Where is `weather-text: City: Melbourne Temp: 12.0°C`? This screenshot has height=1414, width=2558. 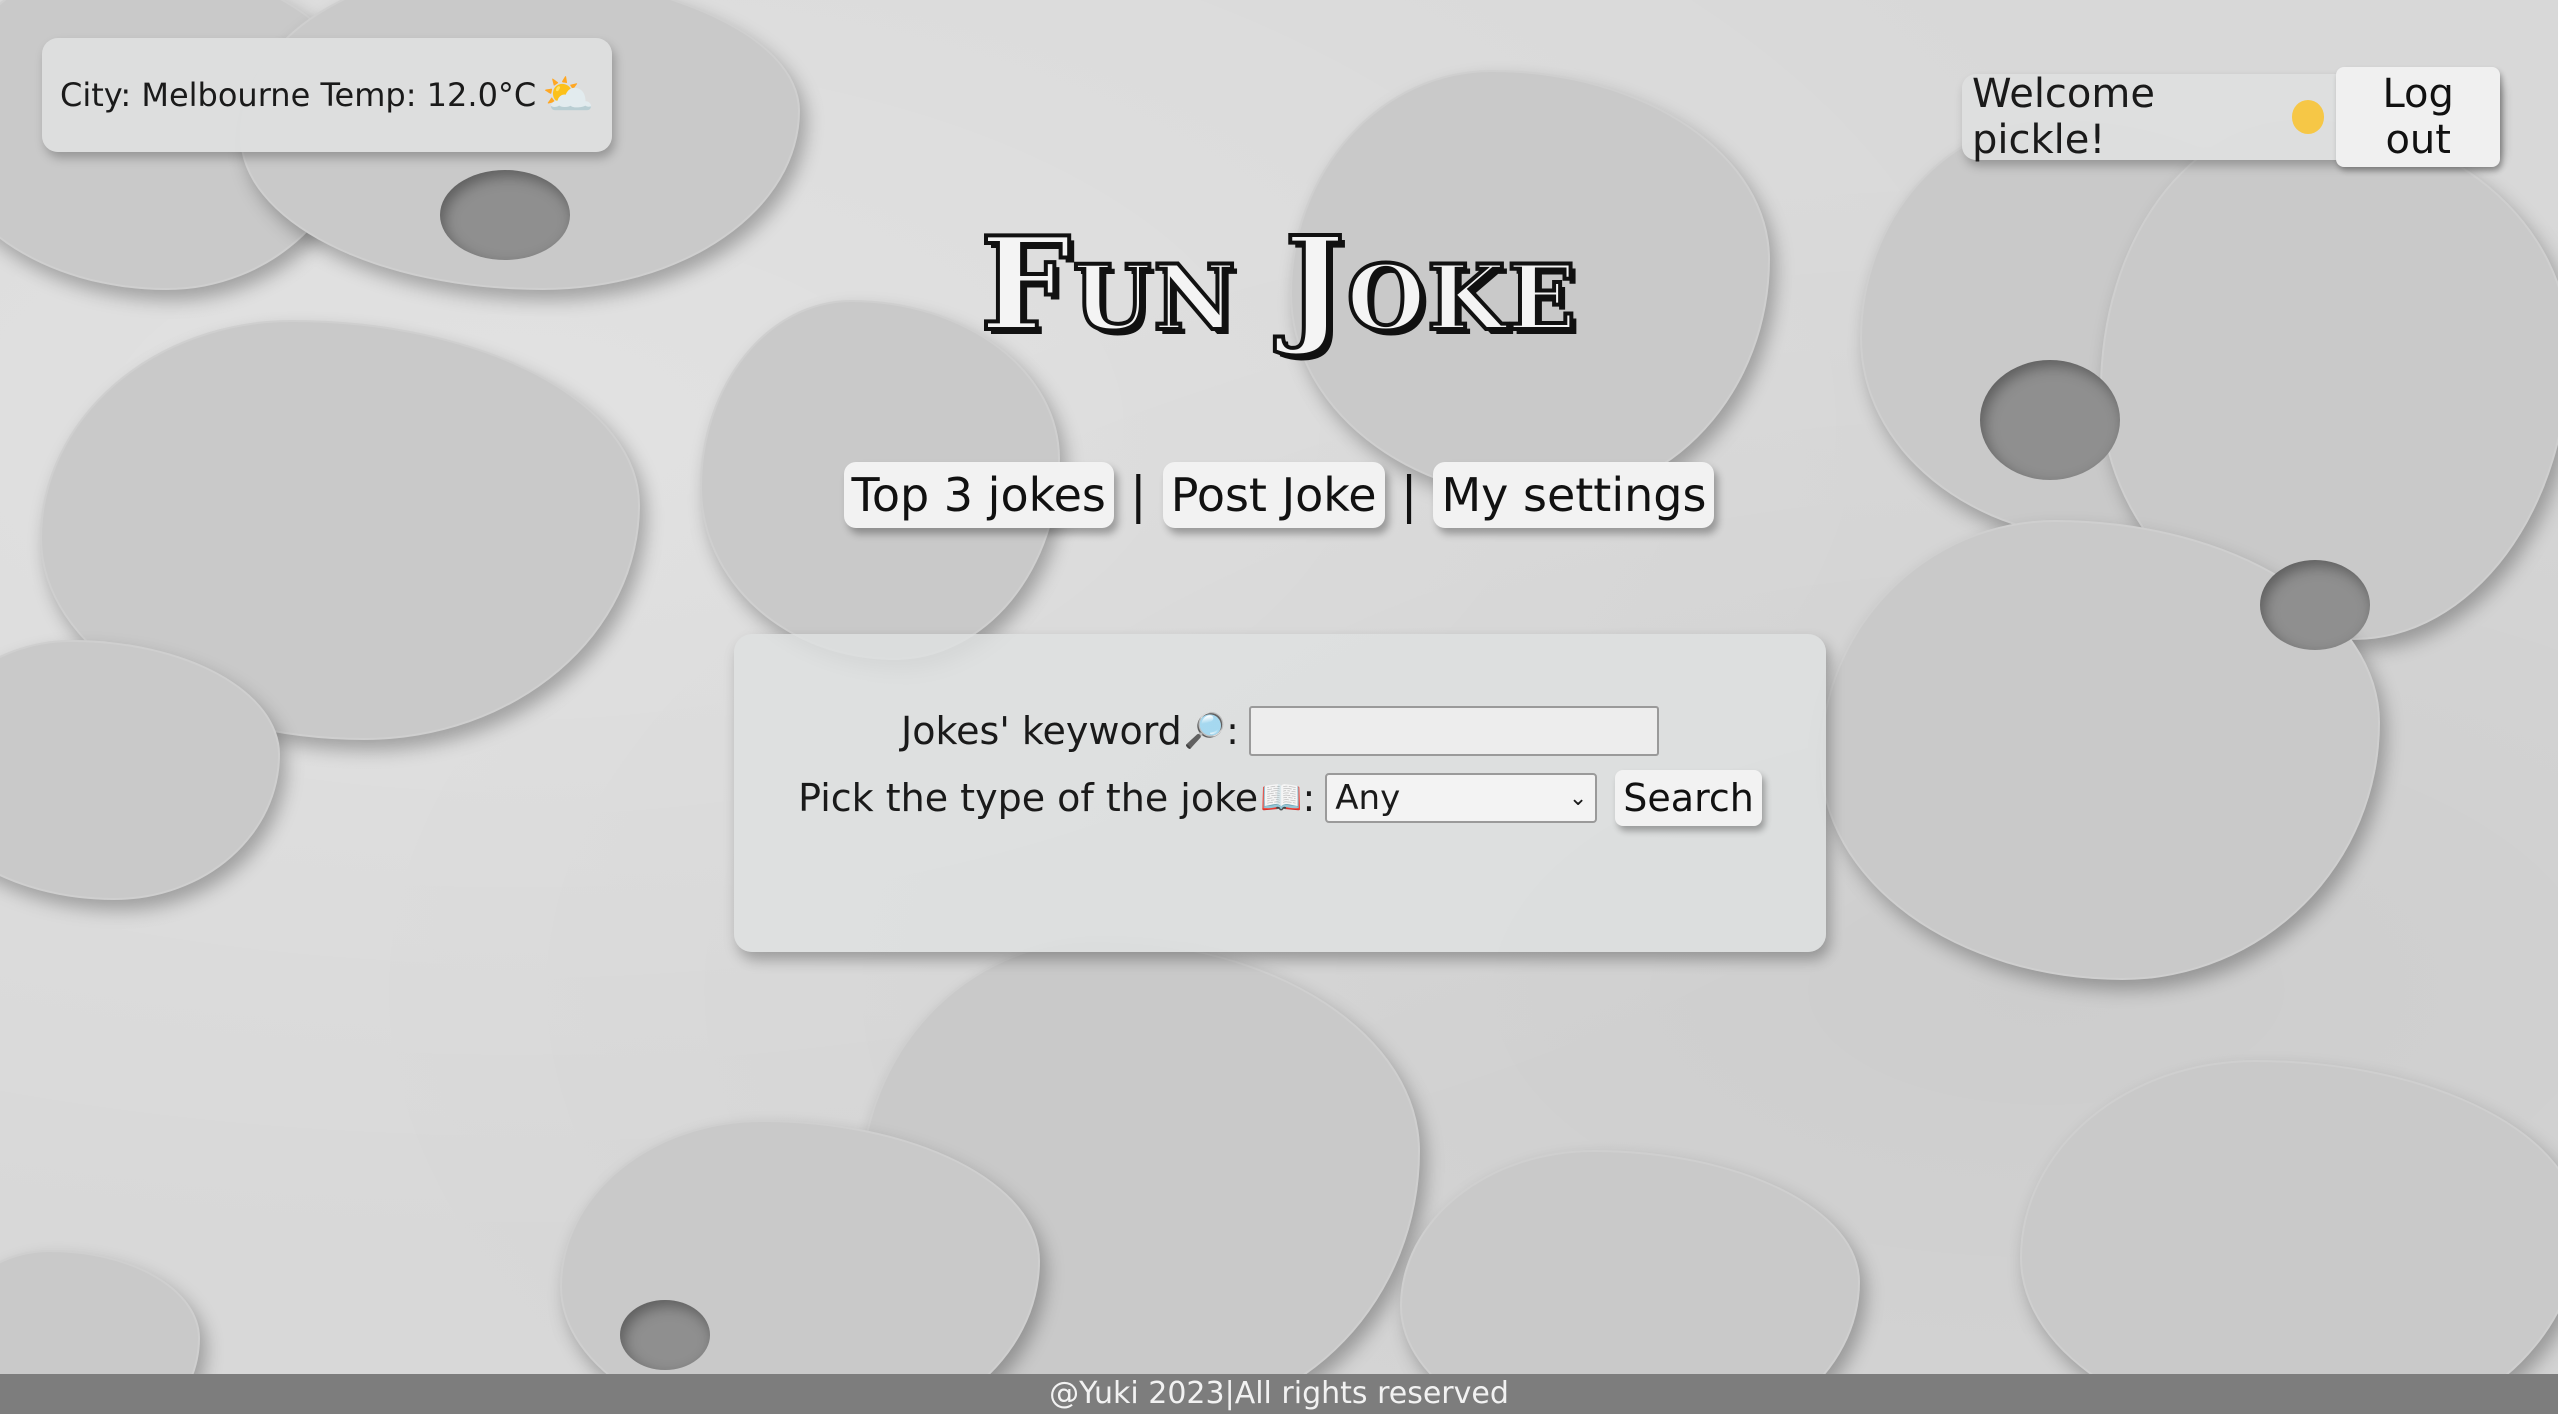
weather-text: City: Melbourne Temp: 12.0°C is located at coordinates (298, 95).